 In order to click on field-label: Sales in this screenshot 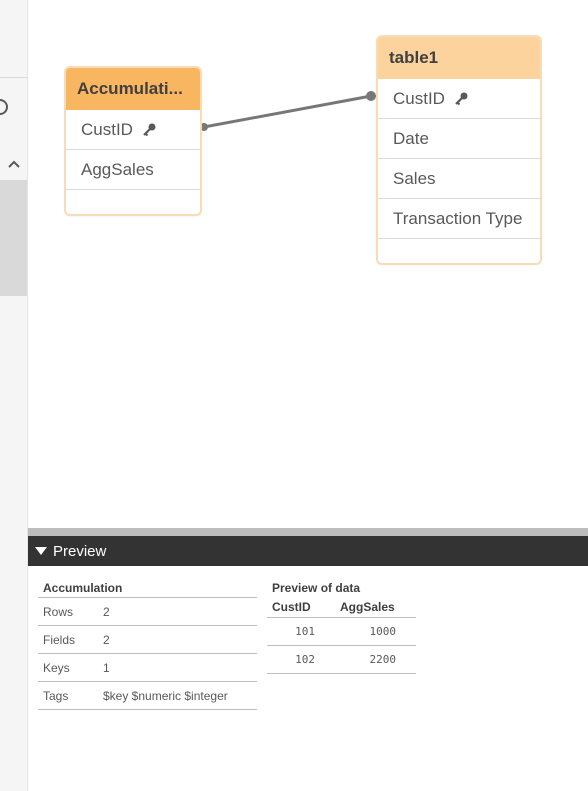, I will do `click(414, 178)`.